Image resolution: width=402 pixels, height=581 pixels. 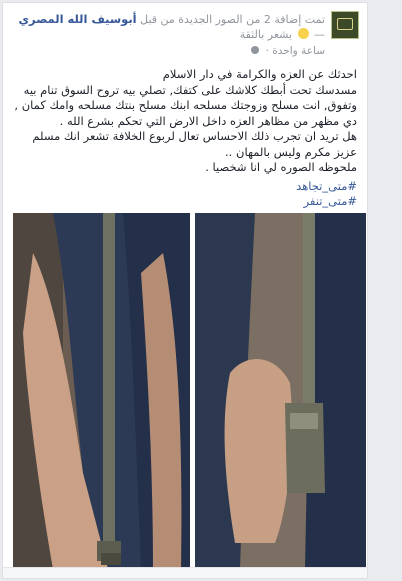 I want to click on dash: —, so click(x=319, y=34).